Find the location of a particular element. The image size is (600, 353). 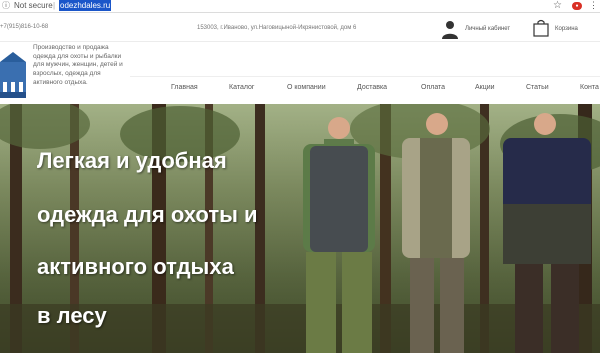

shopping-bag-icon is located at coordinates (541, 28).